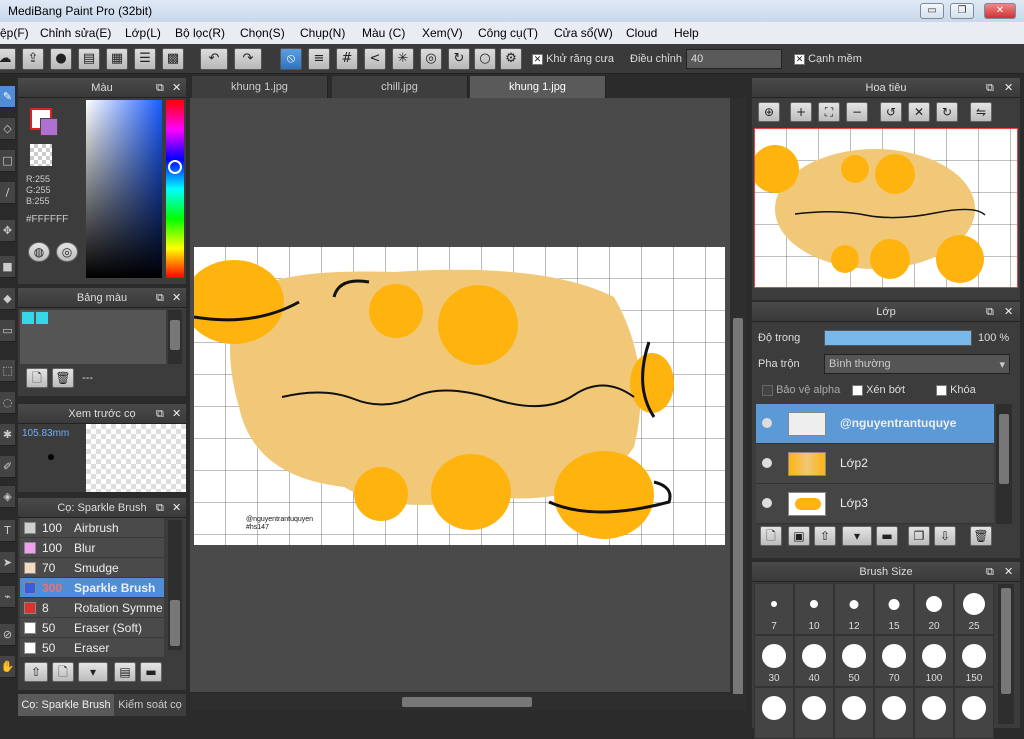 The image size is (1024, 739). What do you see at coordinates (799, 536) in the screenshot?
I see `new-halftone-layer-icon: ▣` at bounding box center [799, 536].